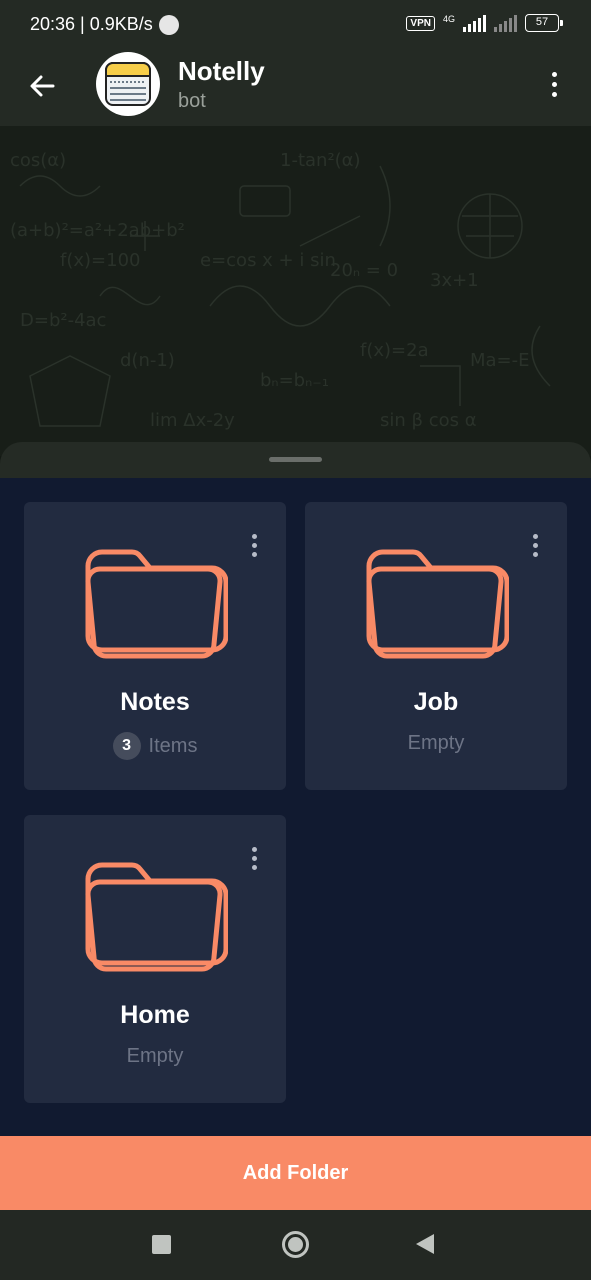 This screenshot has width=591, height=1280. I want to click on status-right: VPN 4G 57, so click(484, 23).